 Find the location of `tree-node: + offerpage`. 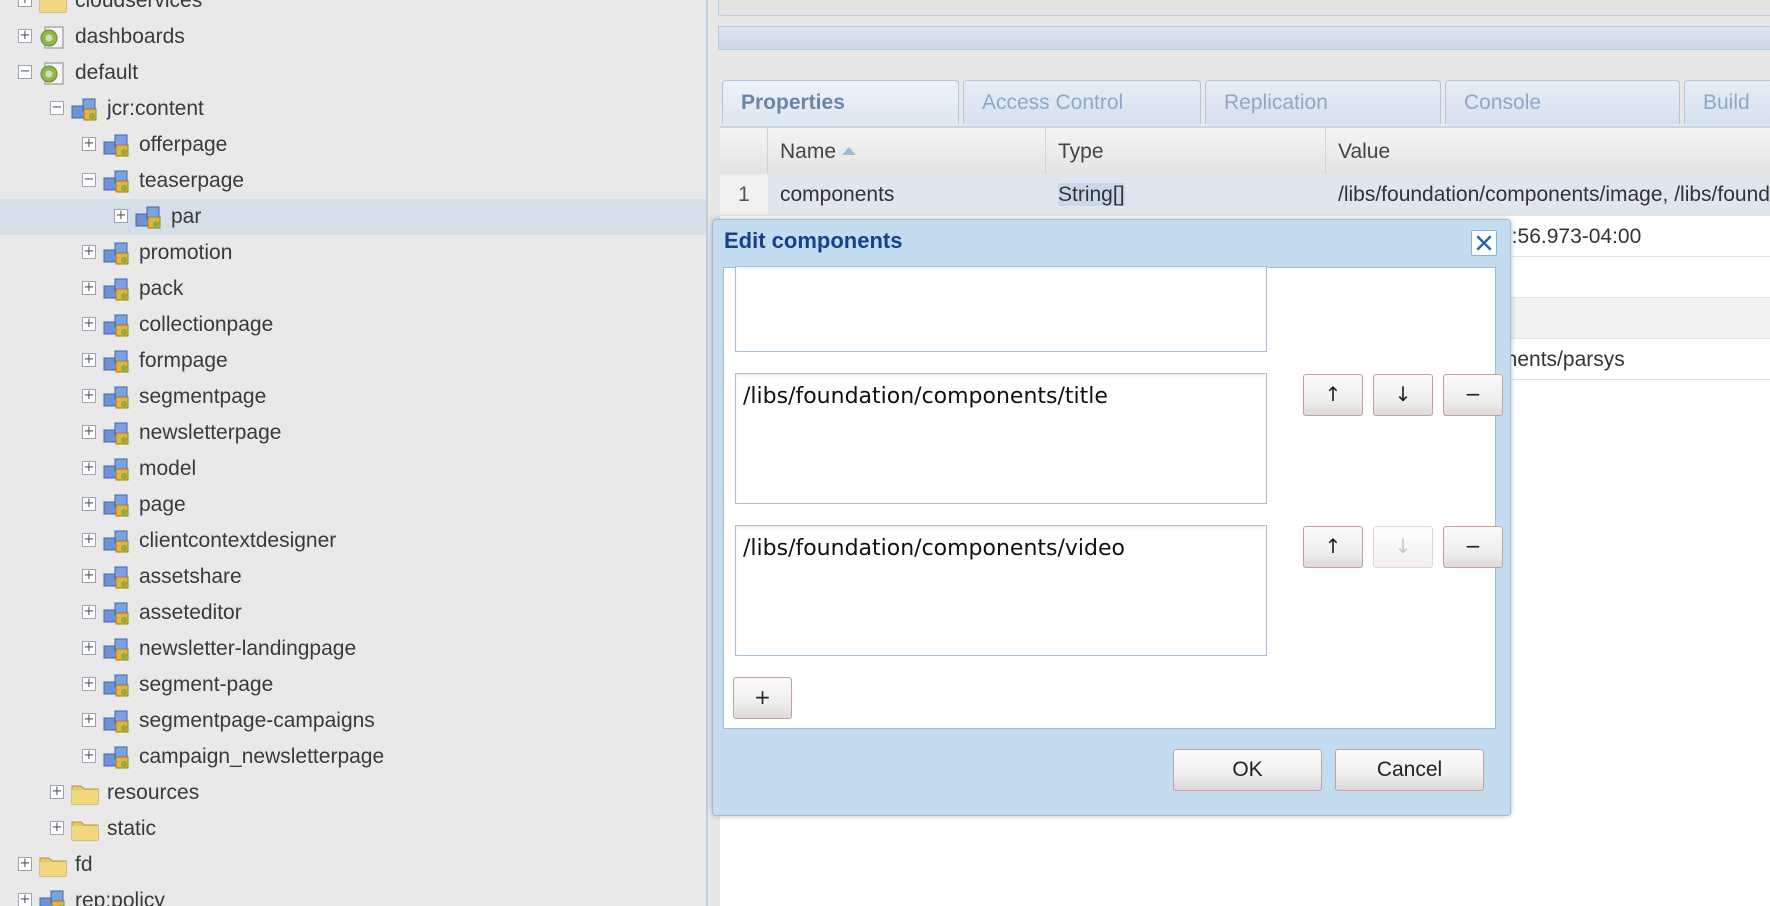

tree-node: + offerpage is located at coordinates (353, 145).